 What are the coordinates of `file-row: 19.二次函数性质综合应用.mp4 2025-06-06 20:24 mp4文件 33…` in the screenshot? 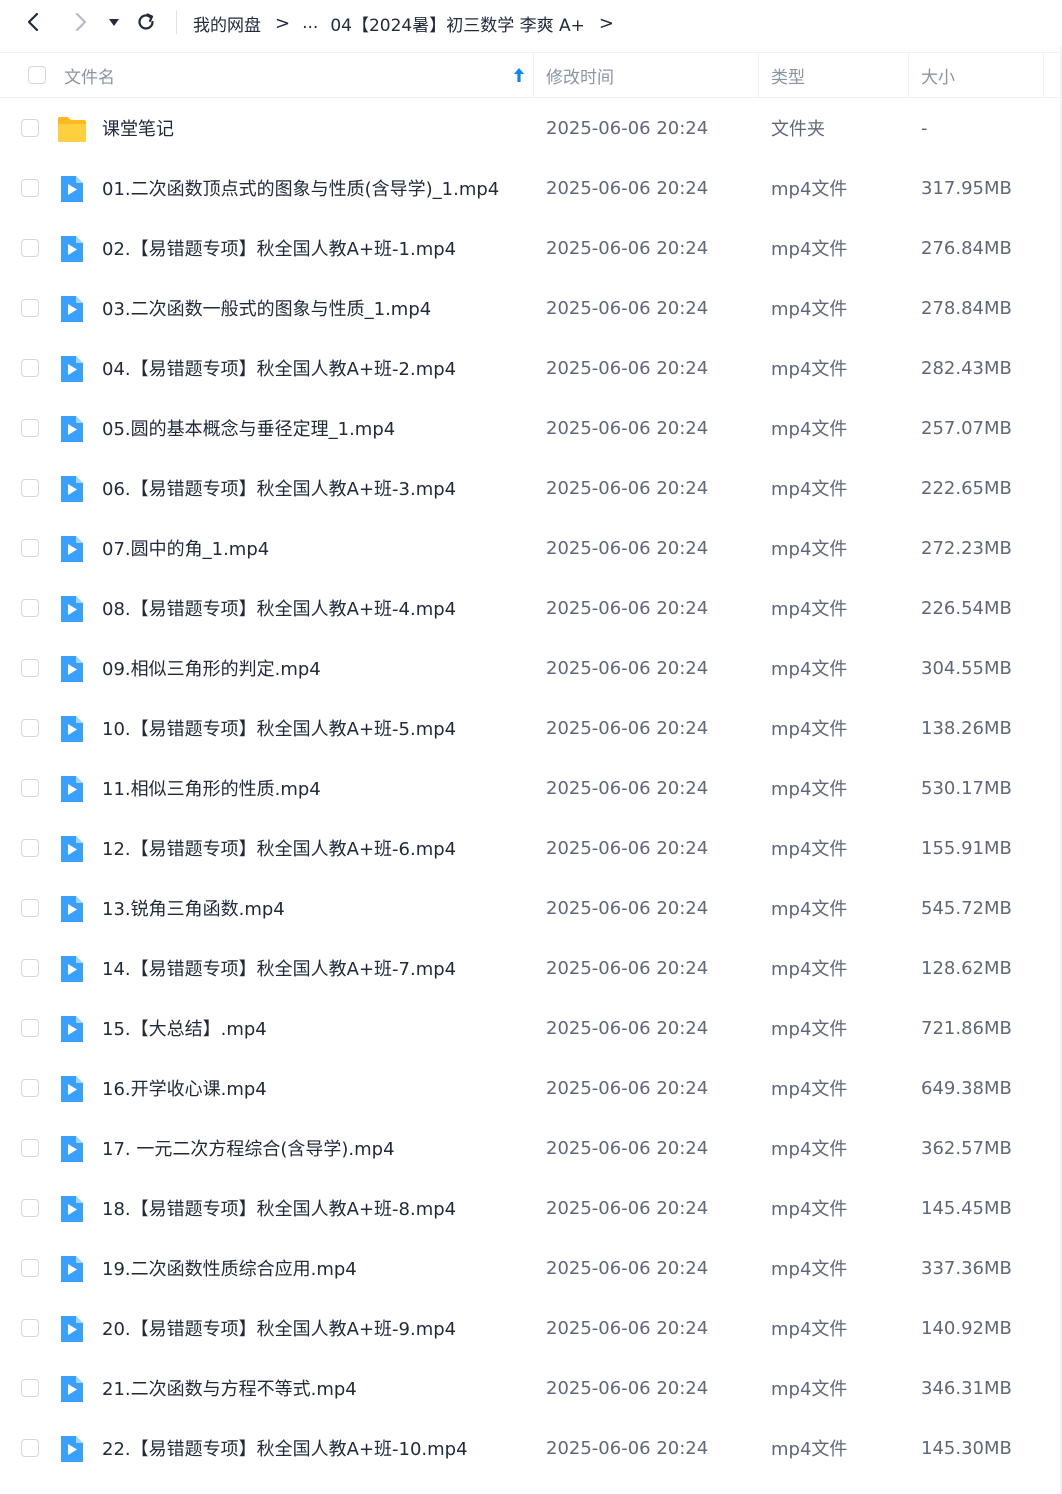 It's located at (531, 1268).